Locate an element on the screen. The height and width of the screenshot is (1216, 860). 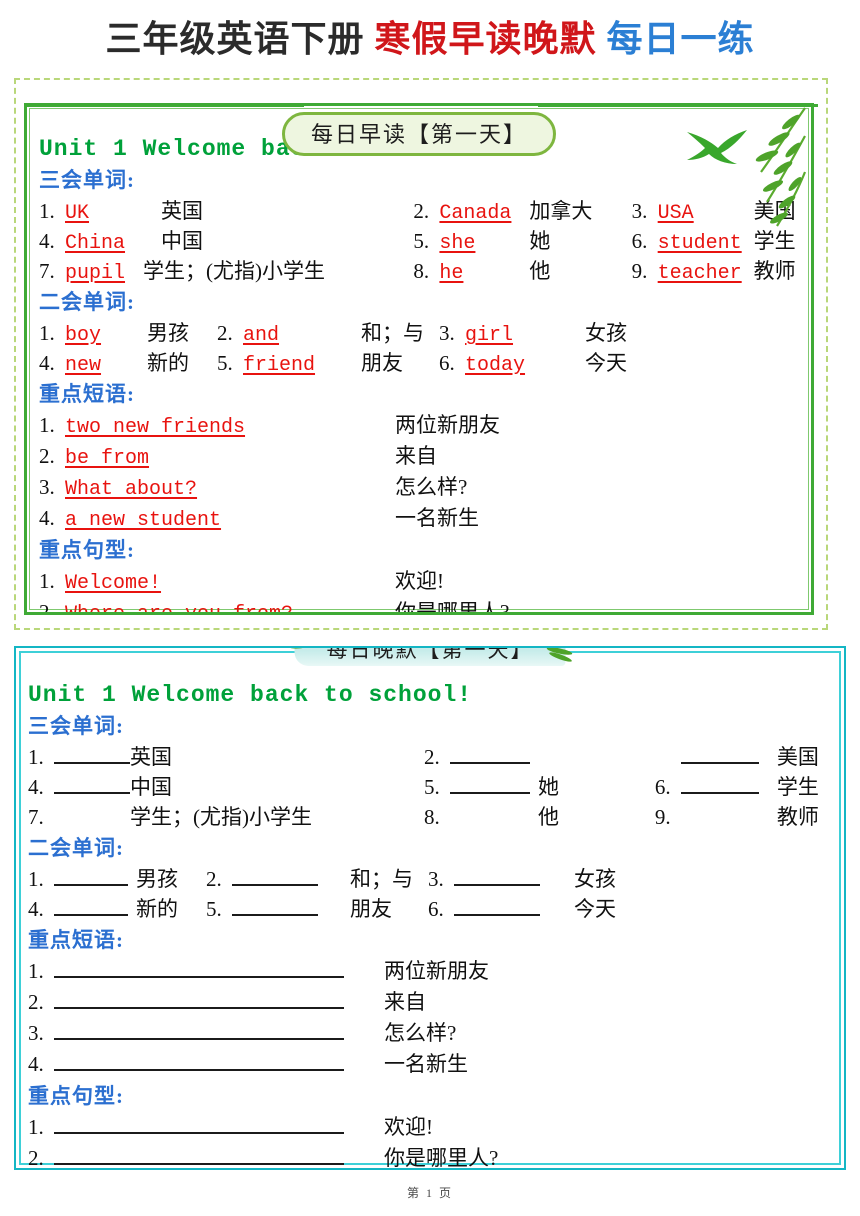
evening-label-sentences: 重点句型: is located at coordinates (76, 1096).